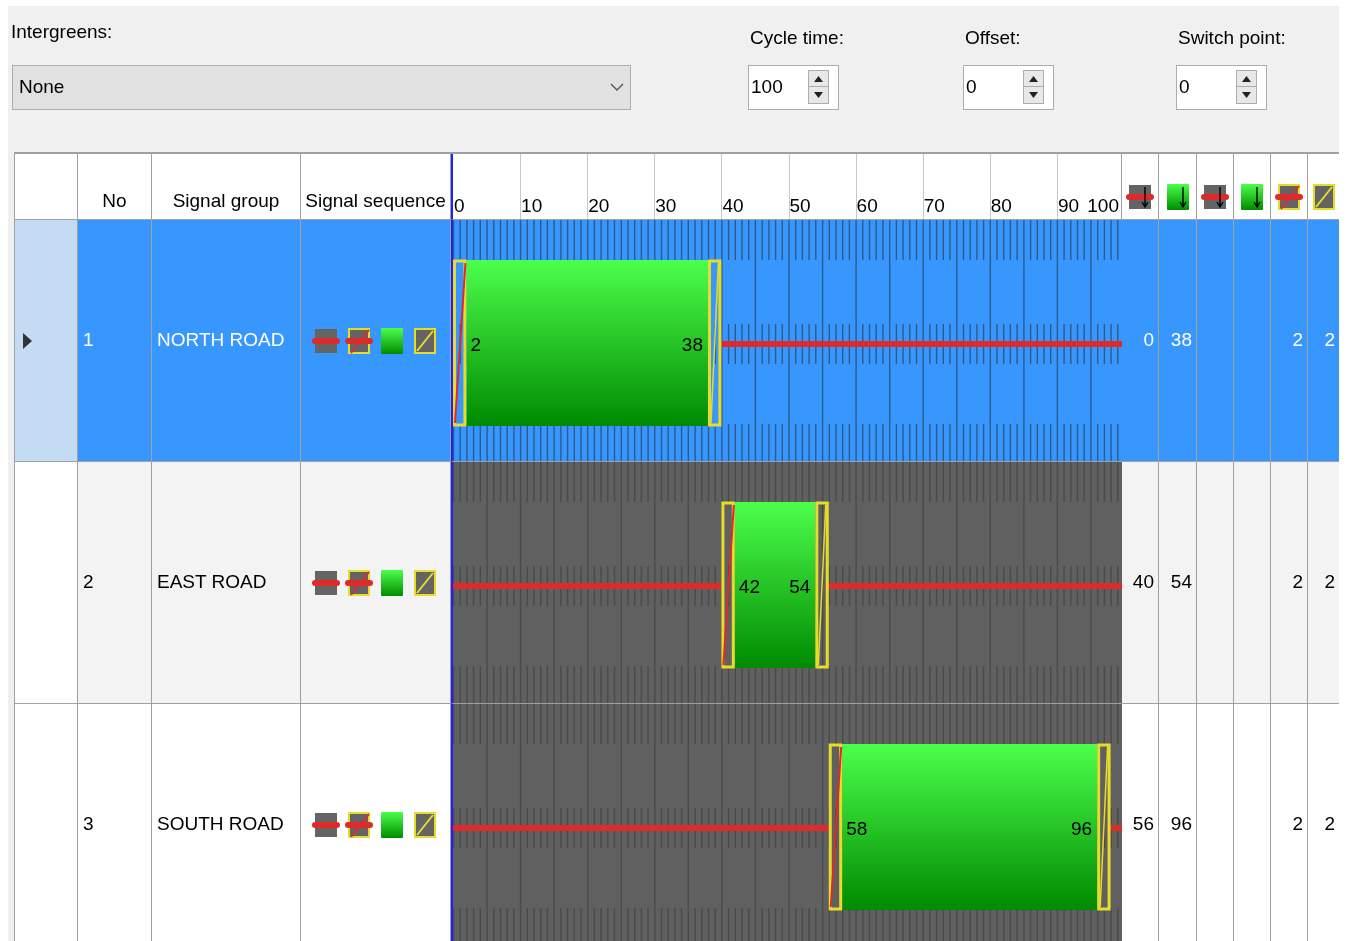 This screenshot has height=941, width=1349. Describe the element at coordinates (787, 822) in the screenshot. I see `timeline: 58 96` at that location.